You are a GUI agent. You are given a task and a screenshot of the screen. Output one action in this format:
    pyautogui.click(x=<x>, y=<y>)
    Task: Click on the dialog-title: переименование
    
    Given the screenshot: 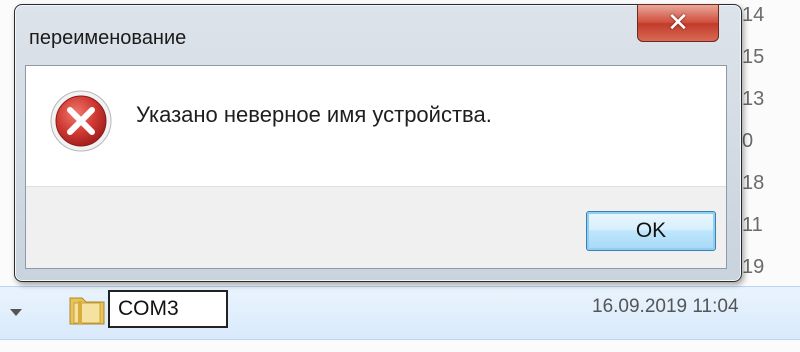 What is the action you would take?
    pyautogui.click(x=108, y=38)
    